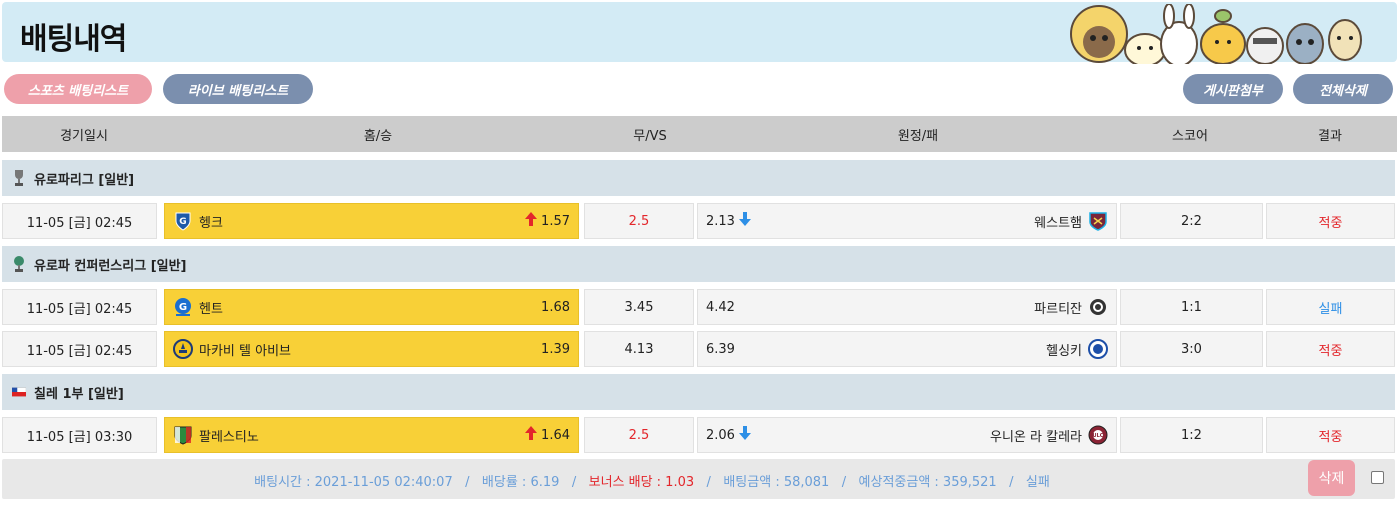 This screenshot has width=1399, height=518. Describe the element at coordinates (698, 264) in the screenshot. I see `league-header: 유로파 컨퍼런스리그 [일반]` at that location.